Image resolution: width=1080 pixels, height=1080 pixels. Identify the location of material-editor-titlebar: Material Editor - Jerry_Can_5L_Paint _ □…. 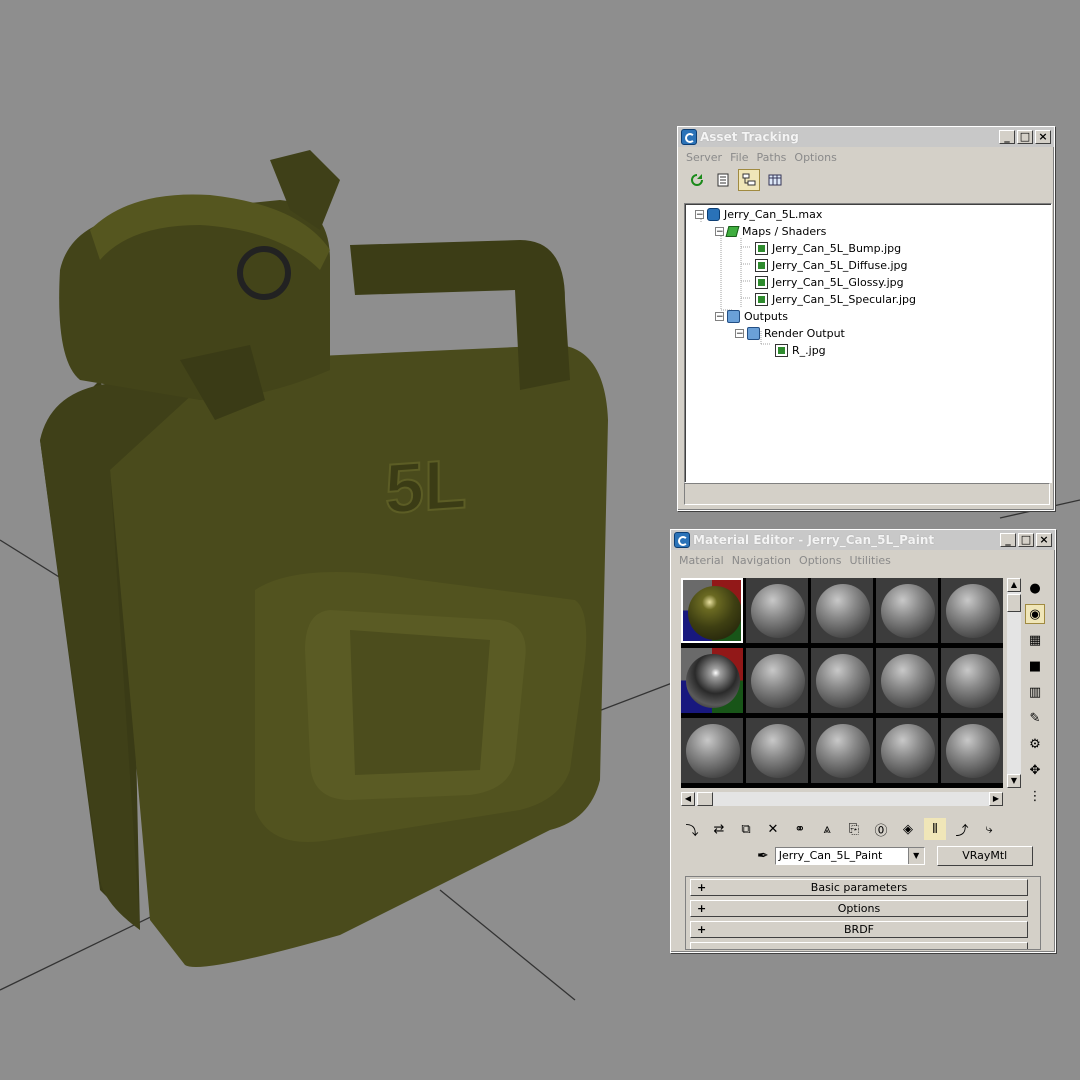
(863, 540).